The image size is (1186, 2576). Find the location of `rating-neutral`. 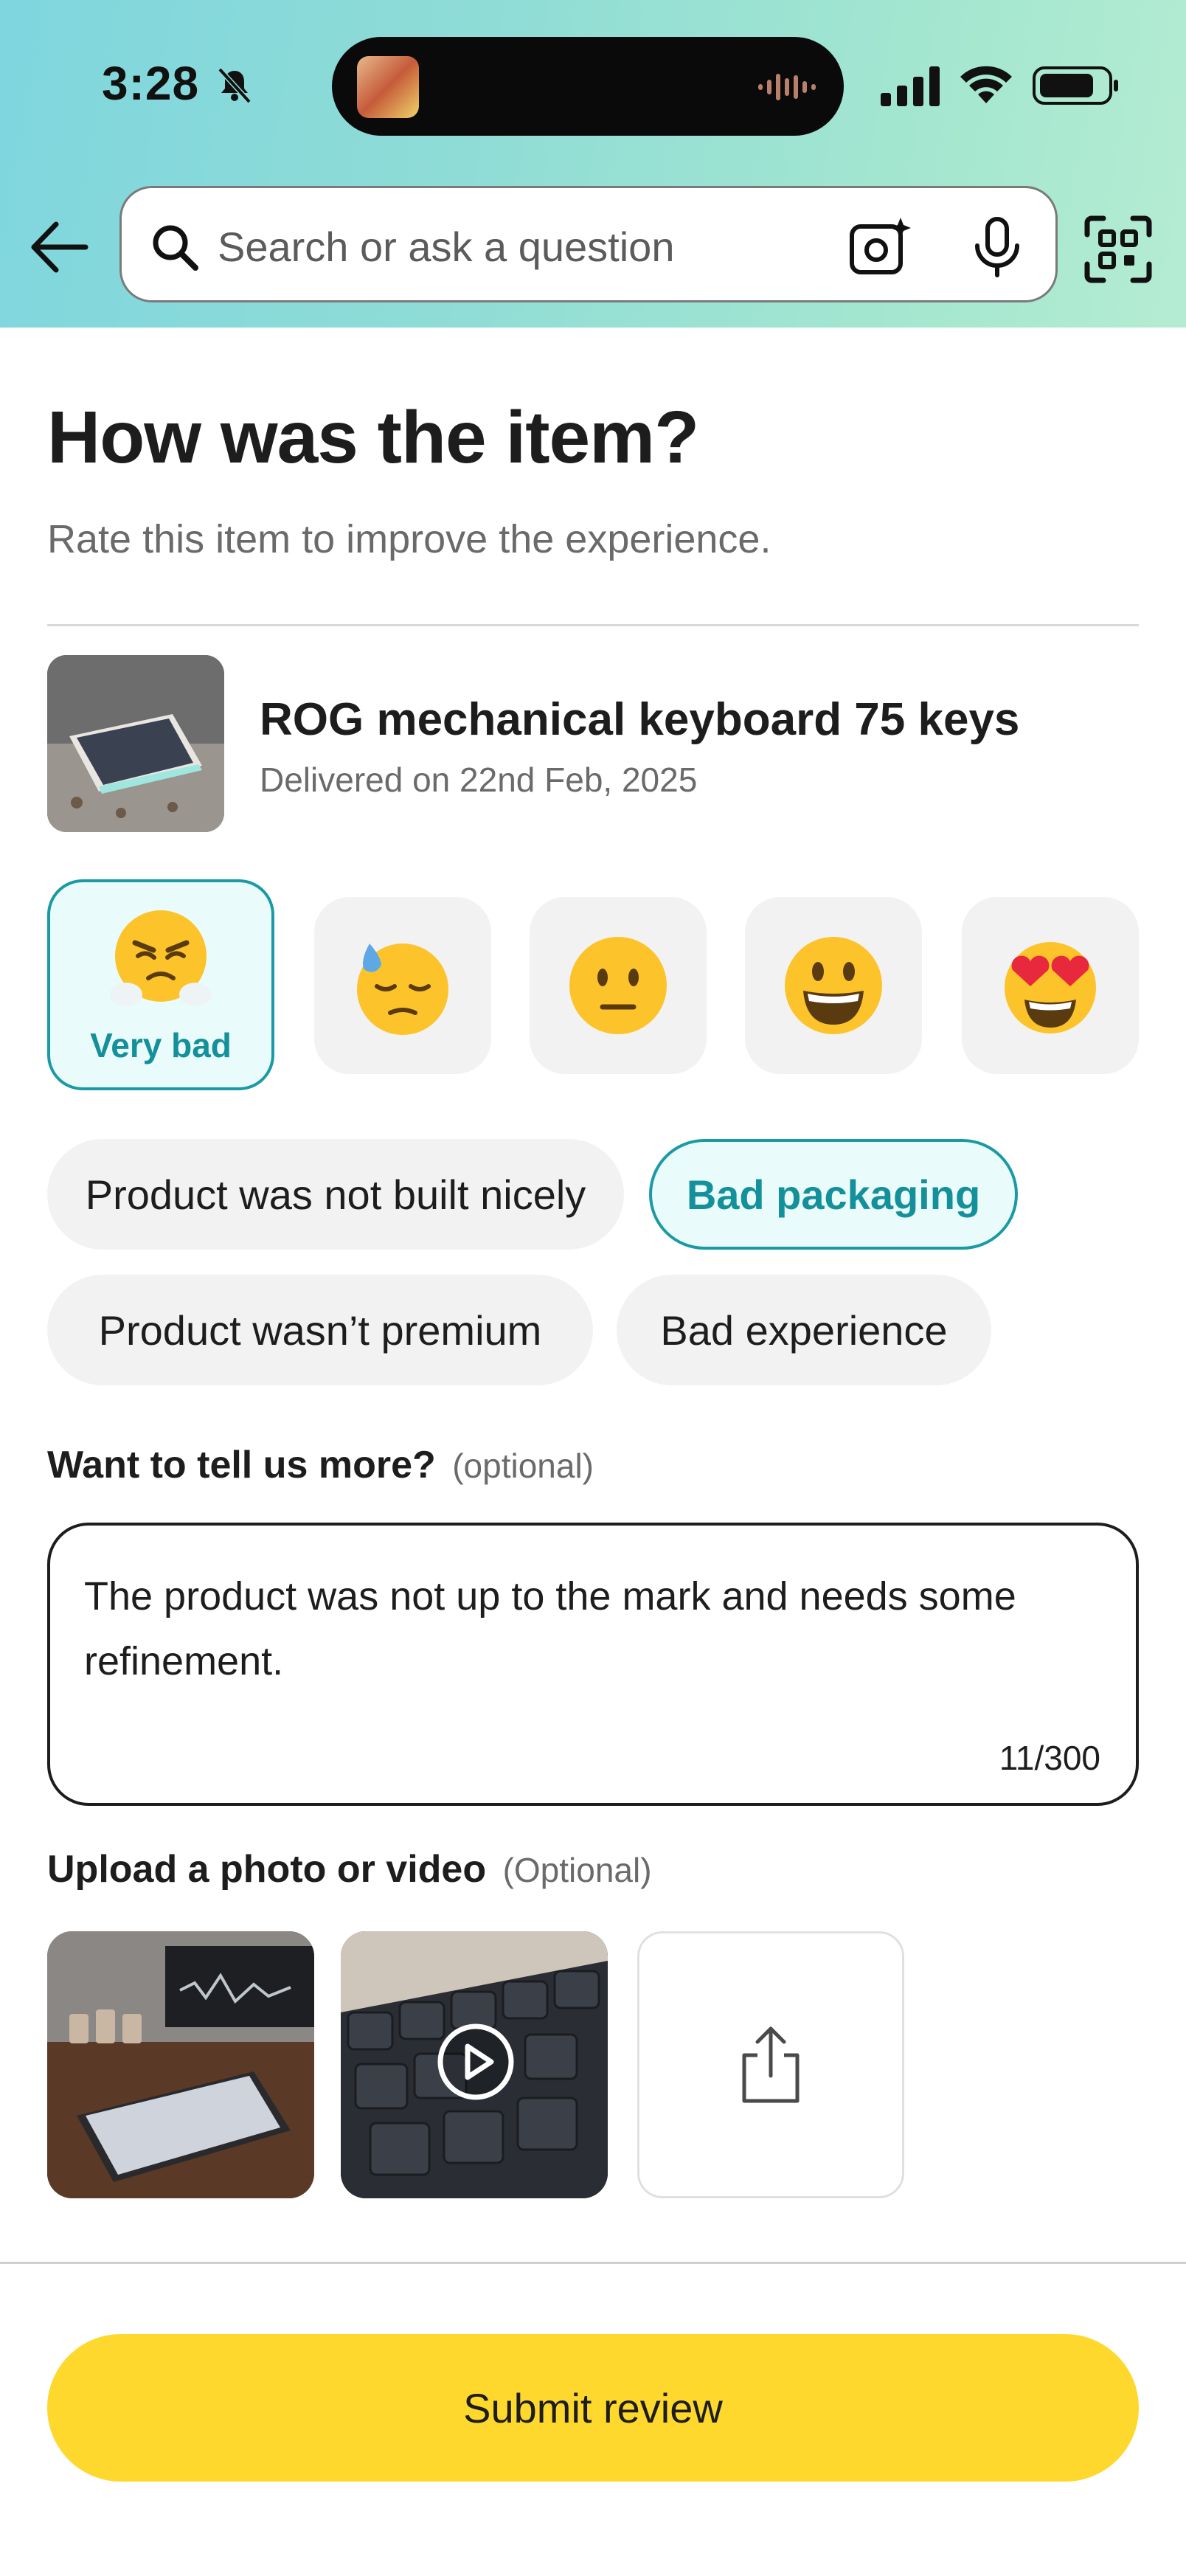

rating-neutral is located at coordinates (618, 986).